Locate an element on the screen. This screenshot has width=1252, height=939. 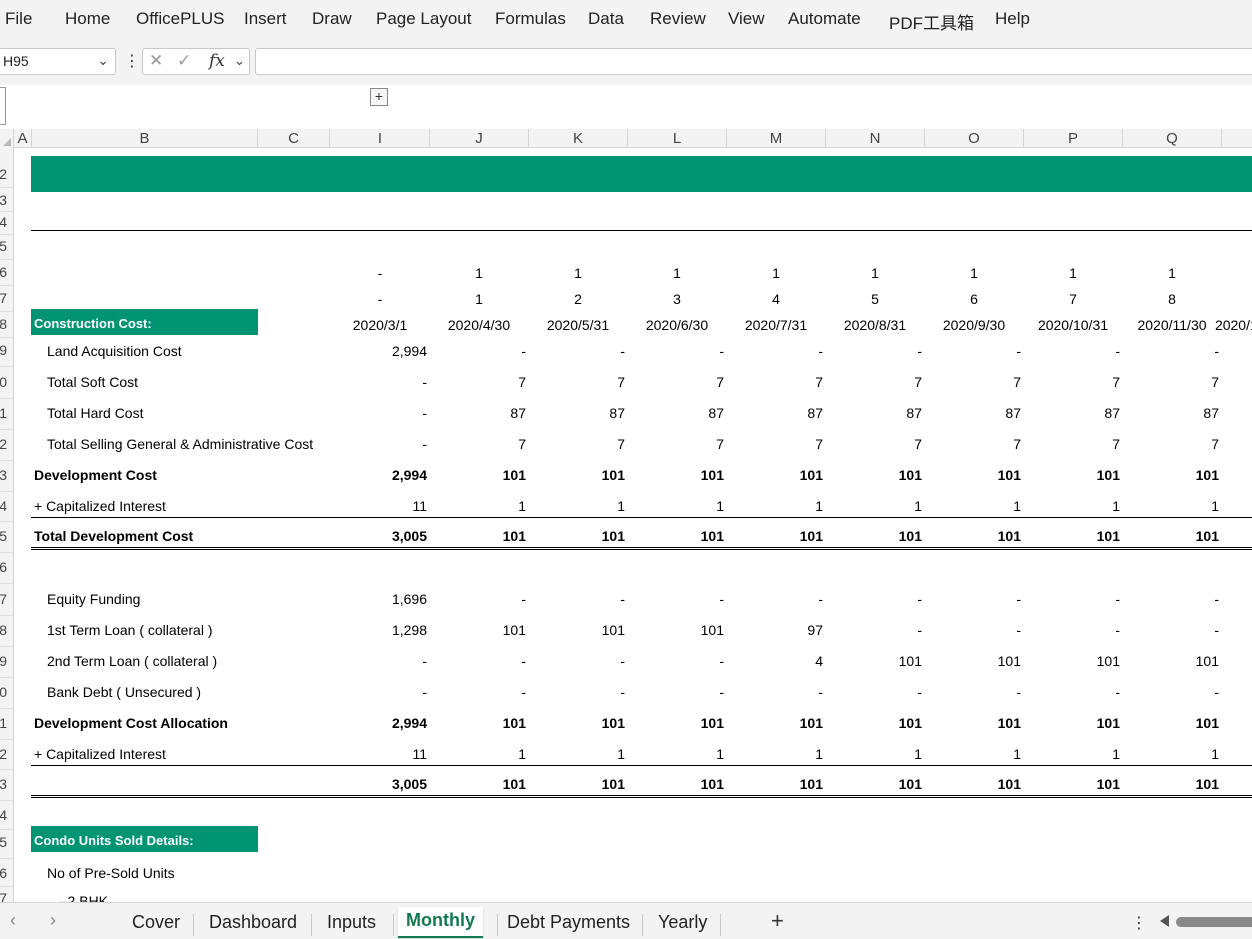
chevron-down-icon: ⌄ is located at coordinates (103, 60).